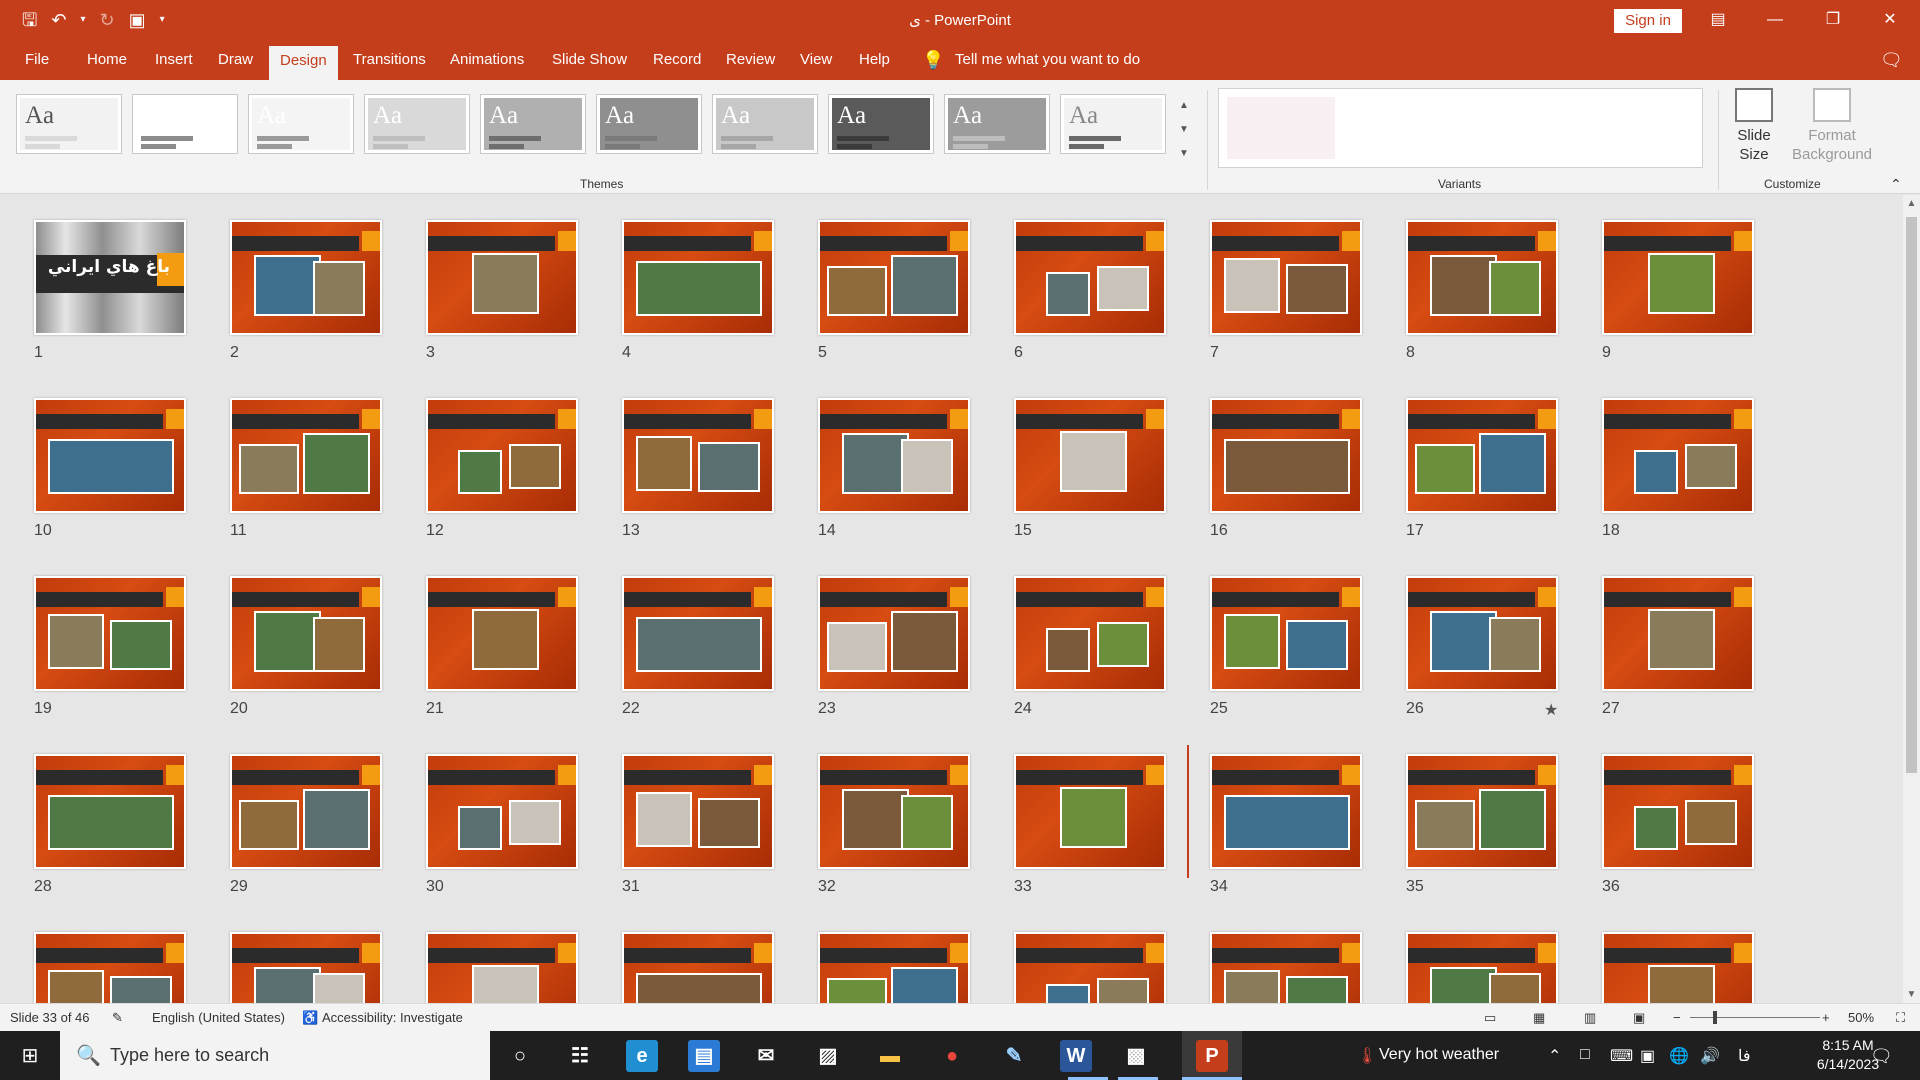 The height and width of the screenshot is (1080, 1920). What do you see at coordinates (952, 1056) in the screenshot?
I see `chrome-icon: ●` at bounding box center [952, 1056].